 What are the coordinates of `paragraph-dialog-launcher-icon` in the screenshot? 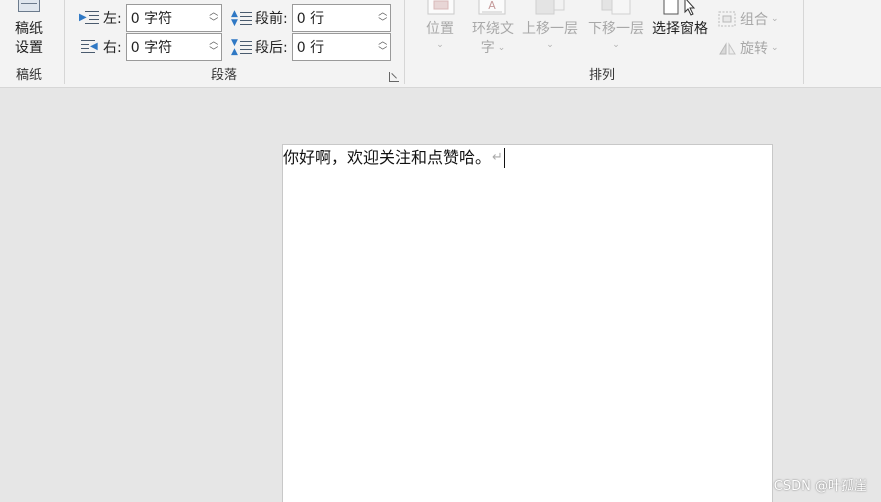 It's located at (394, 77).